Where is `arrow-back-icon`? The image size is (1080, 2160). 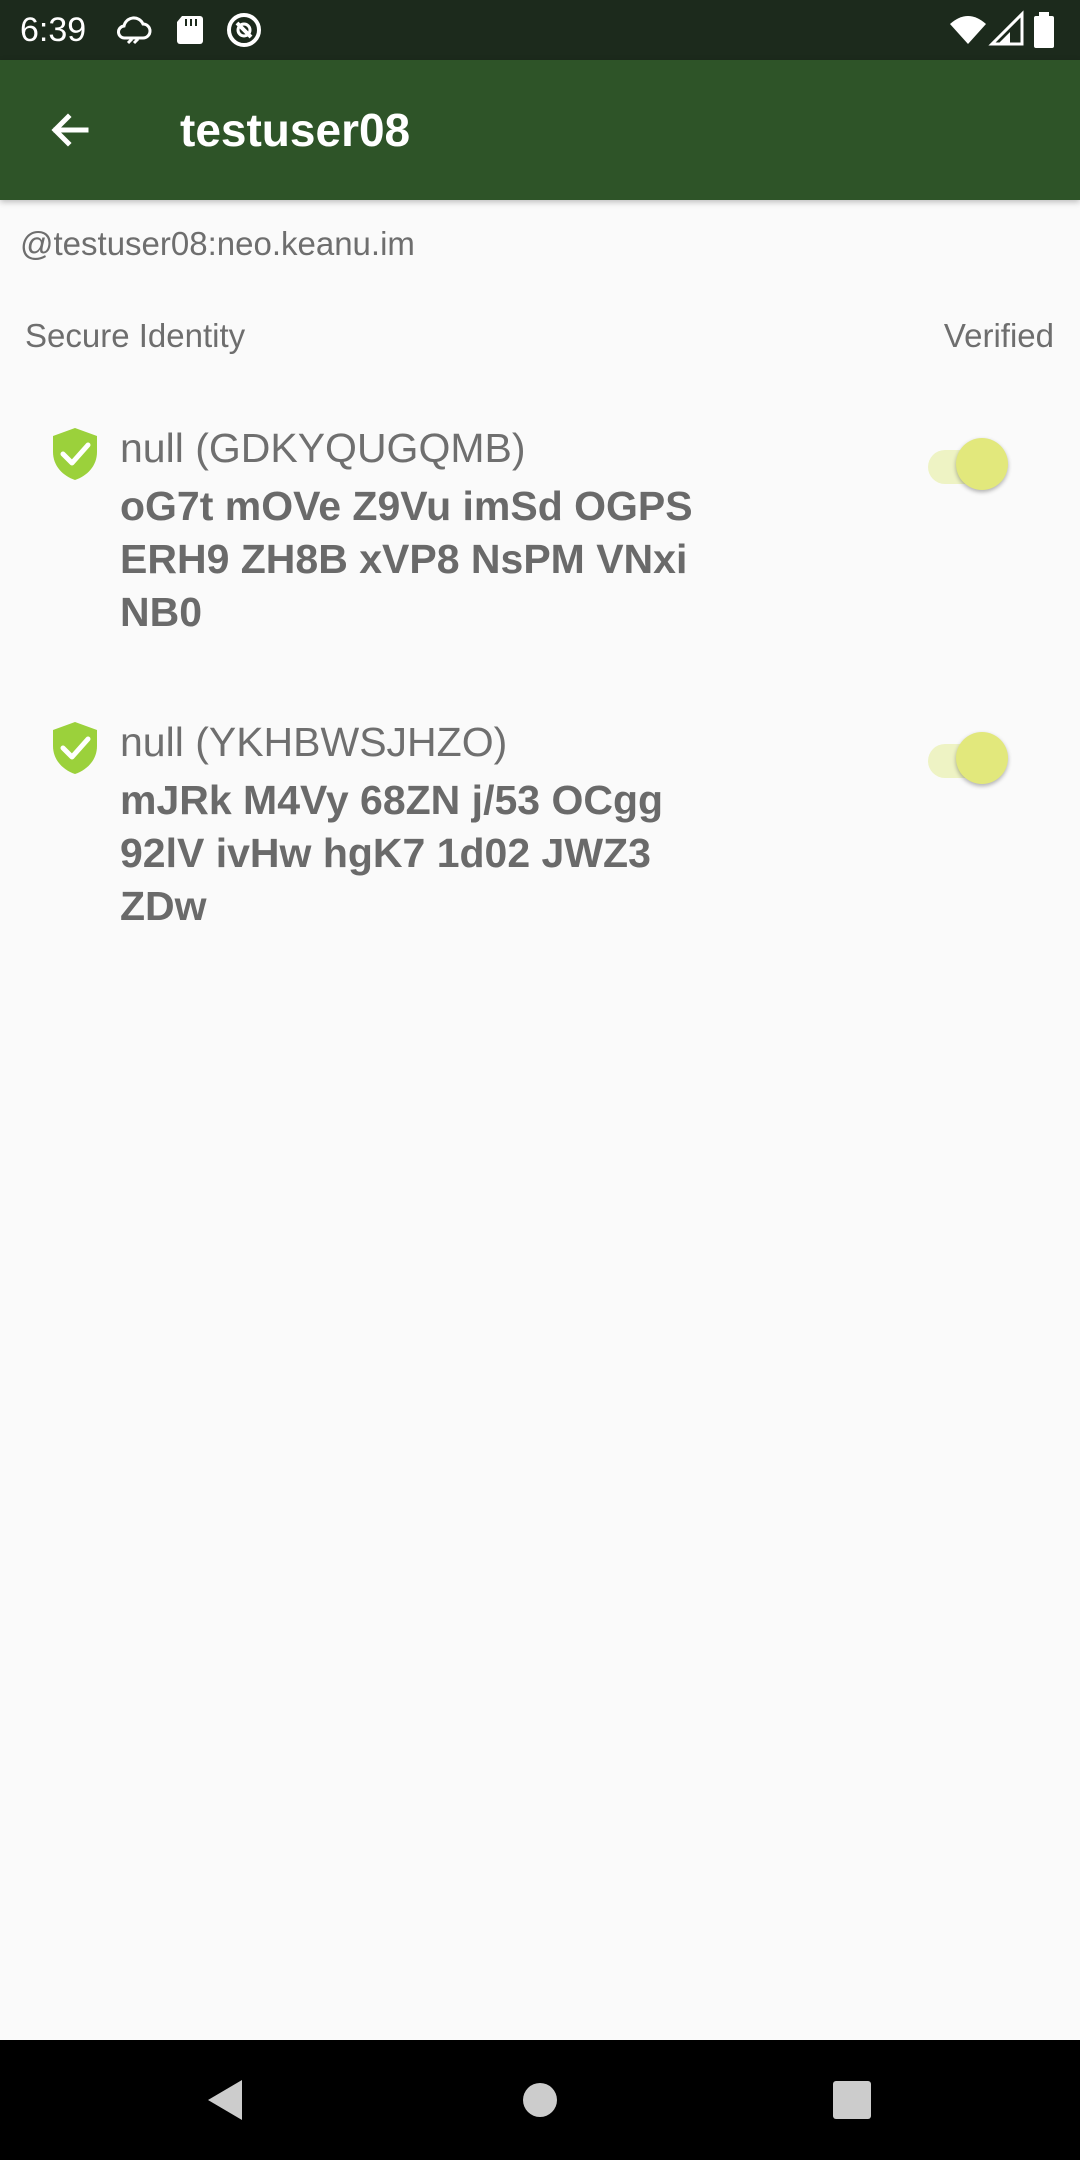 arrow-back-icon is located at coordinates (70, 130).